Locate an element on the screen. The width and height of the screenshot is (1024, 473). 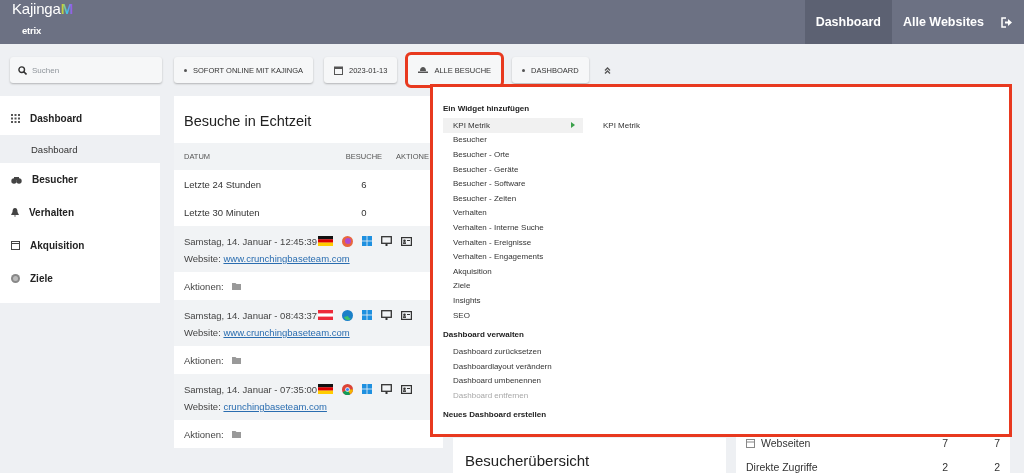
menu-item: Akquisition is located at coordinates (513, 271).